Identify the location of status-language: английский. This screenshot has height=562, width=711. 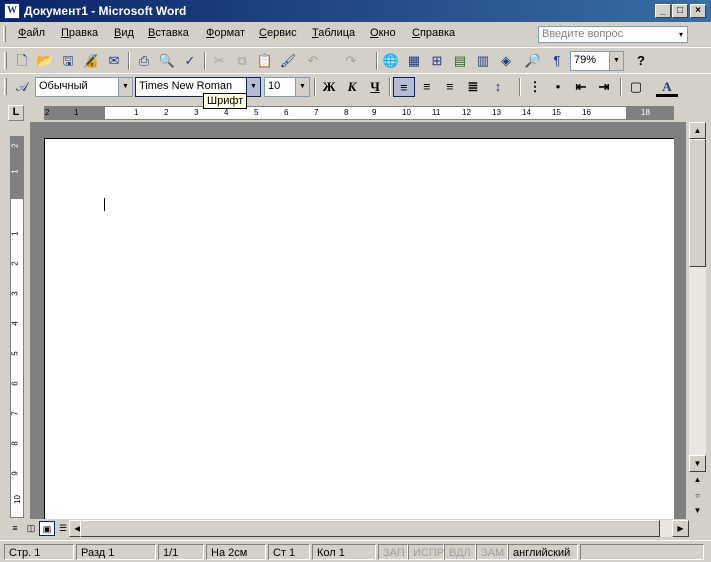
(543, 552).